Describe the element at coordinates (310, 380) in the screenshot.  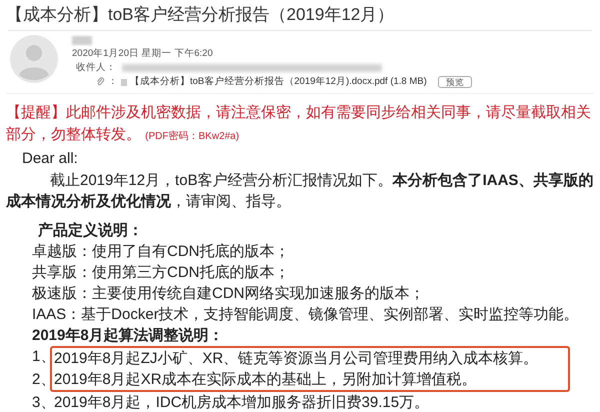
I see `list-text: 2019年8月起XR成本在实际成本的基础上，另附加计算增值税。` at that location.